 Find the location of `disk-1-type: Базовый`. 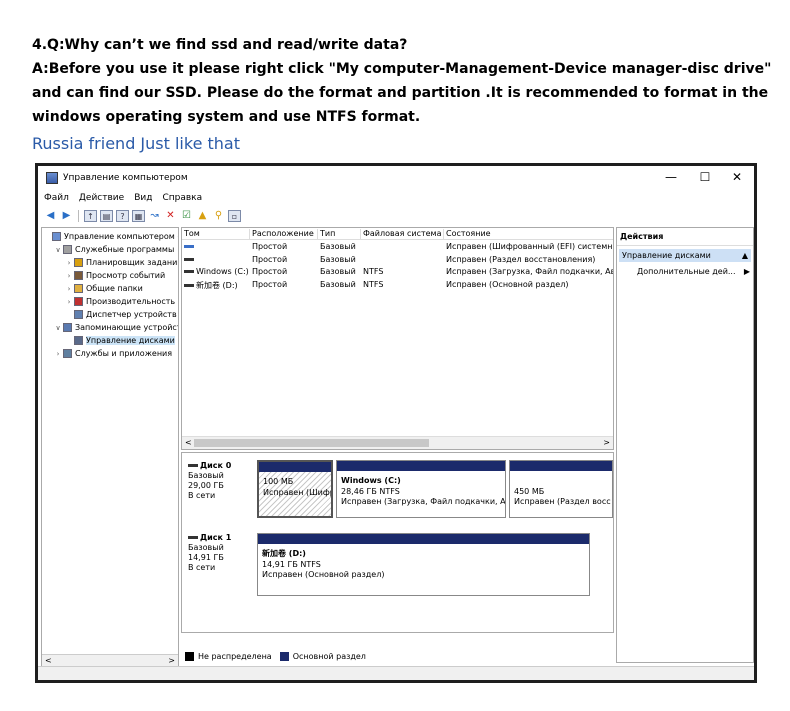

disk-1-type: Базовый is located at coordinates (206, 547).